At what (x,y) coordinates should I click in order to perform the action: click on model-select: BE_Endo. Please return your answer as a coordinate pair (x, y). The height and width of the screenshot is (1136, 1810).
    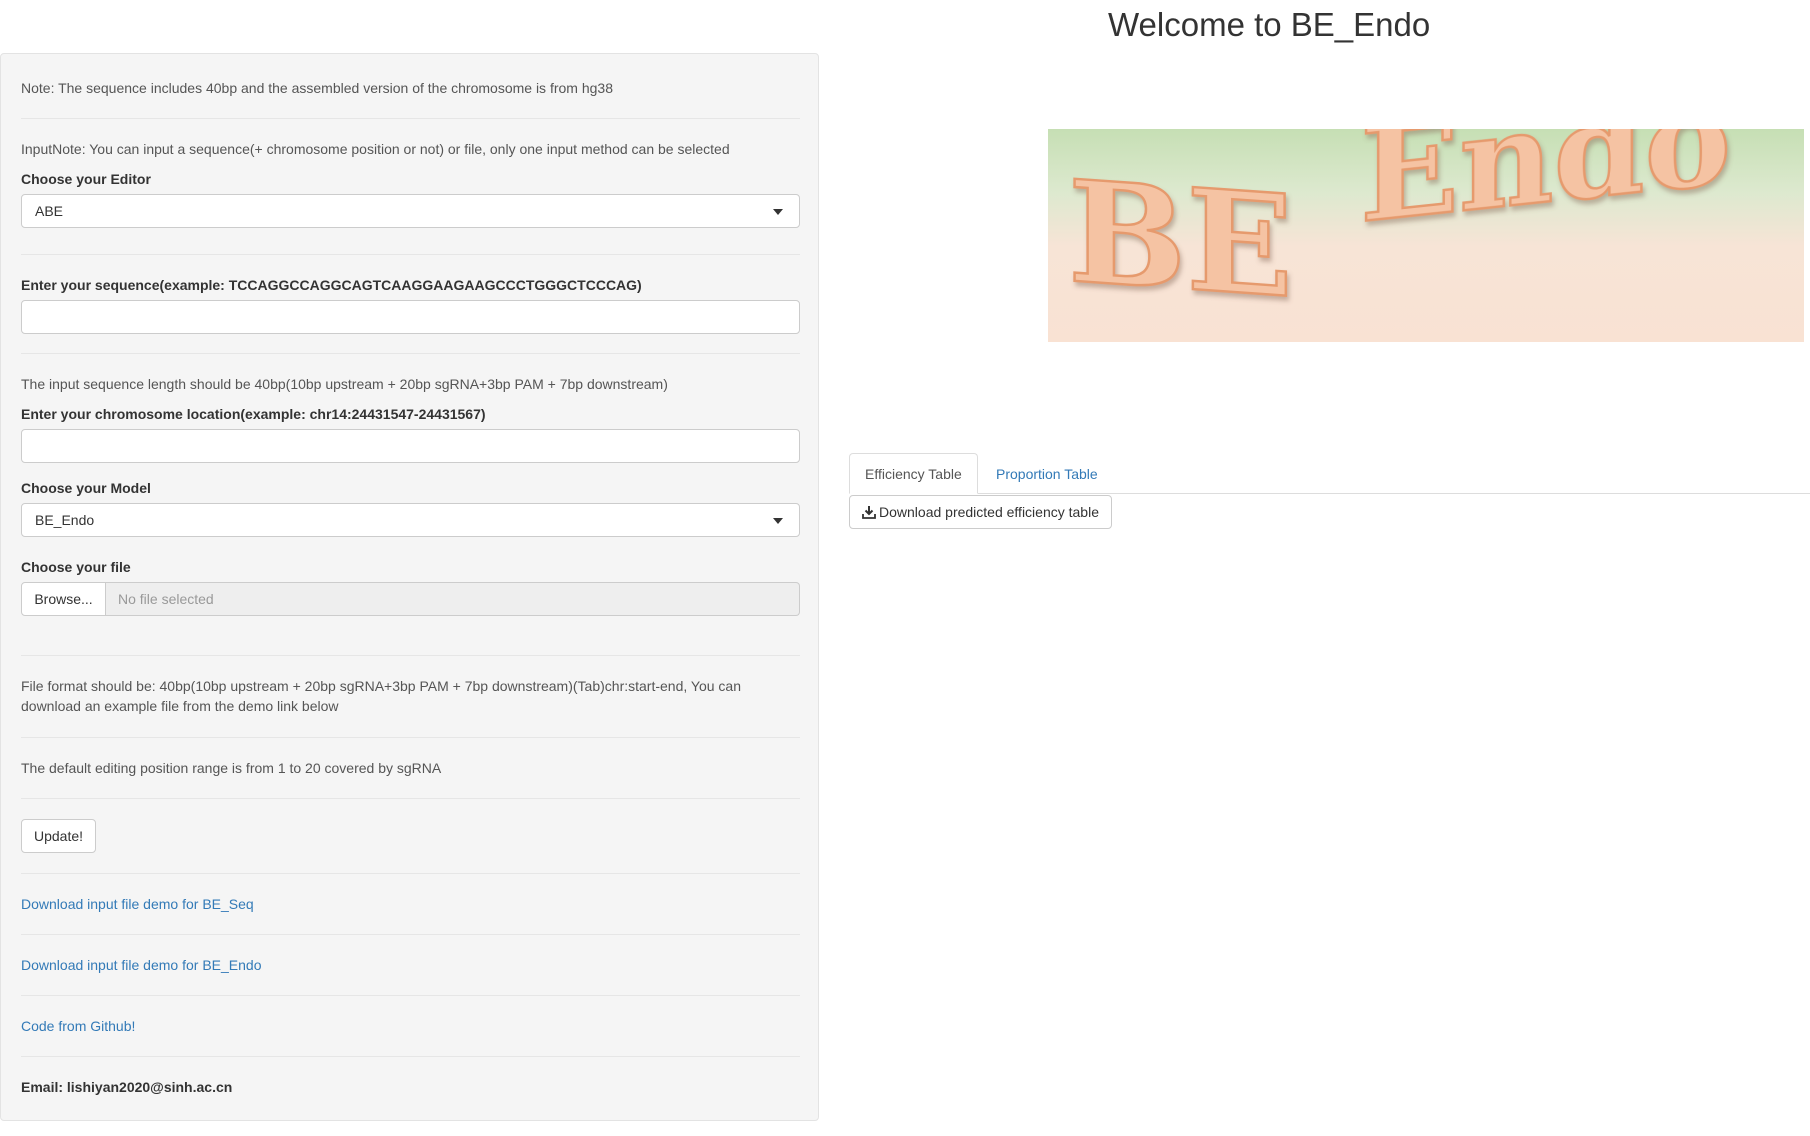
    Looking at the image, I should click on (410, 520).